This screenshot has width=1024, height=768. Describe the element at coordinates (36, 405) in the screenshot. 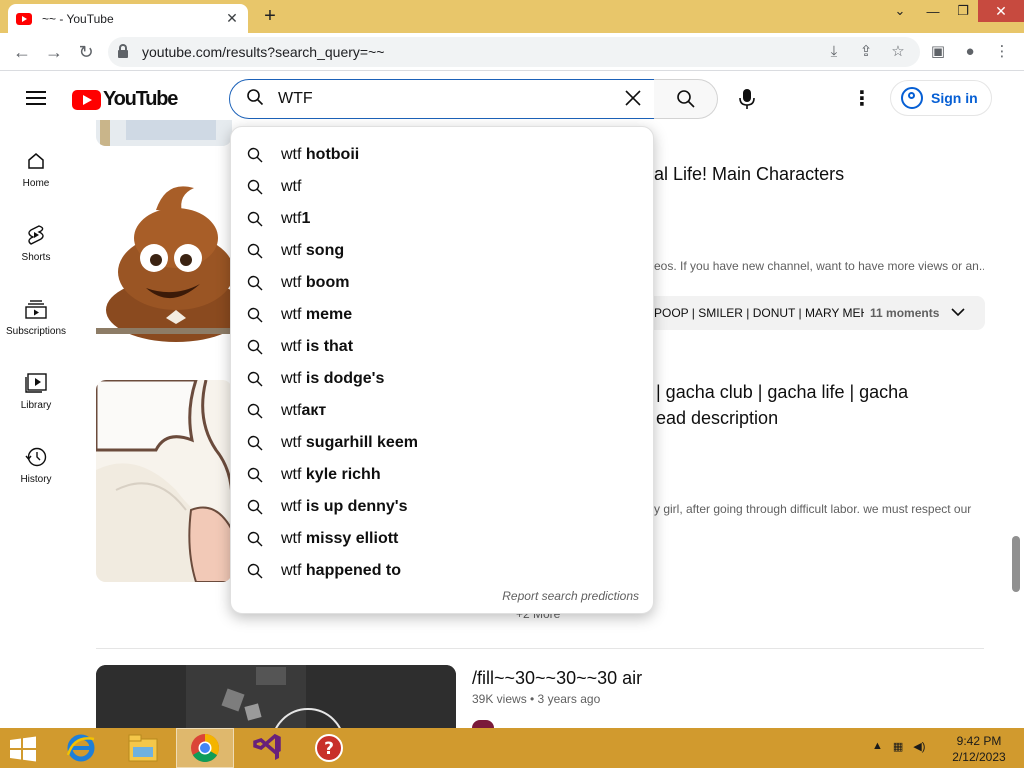

I see `sidebar-item-label: Library` at that location.